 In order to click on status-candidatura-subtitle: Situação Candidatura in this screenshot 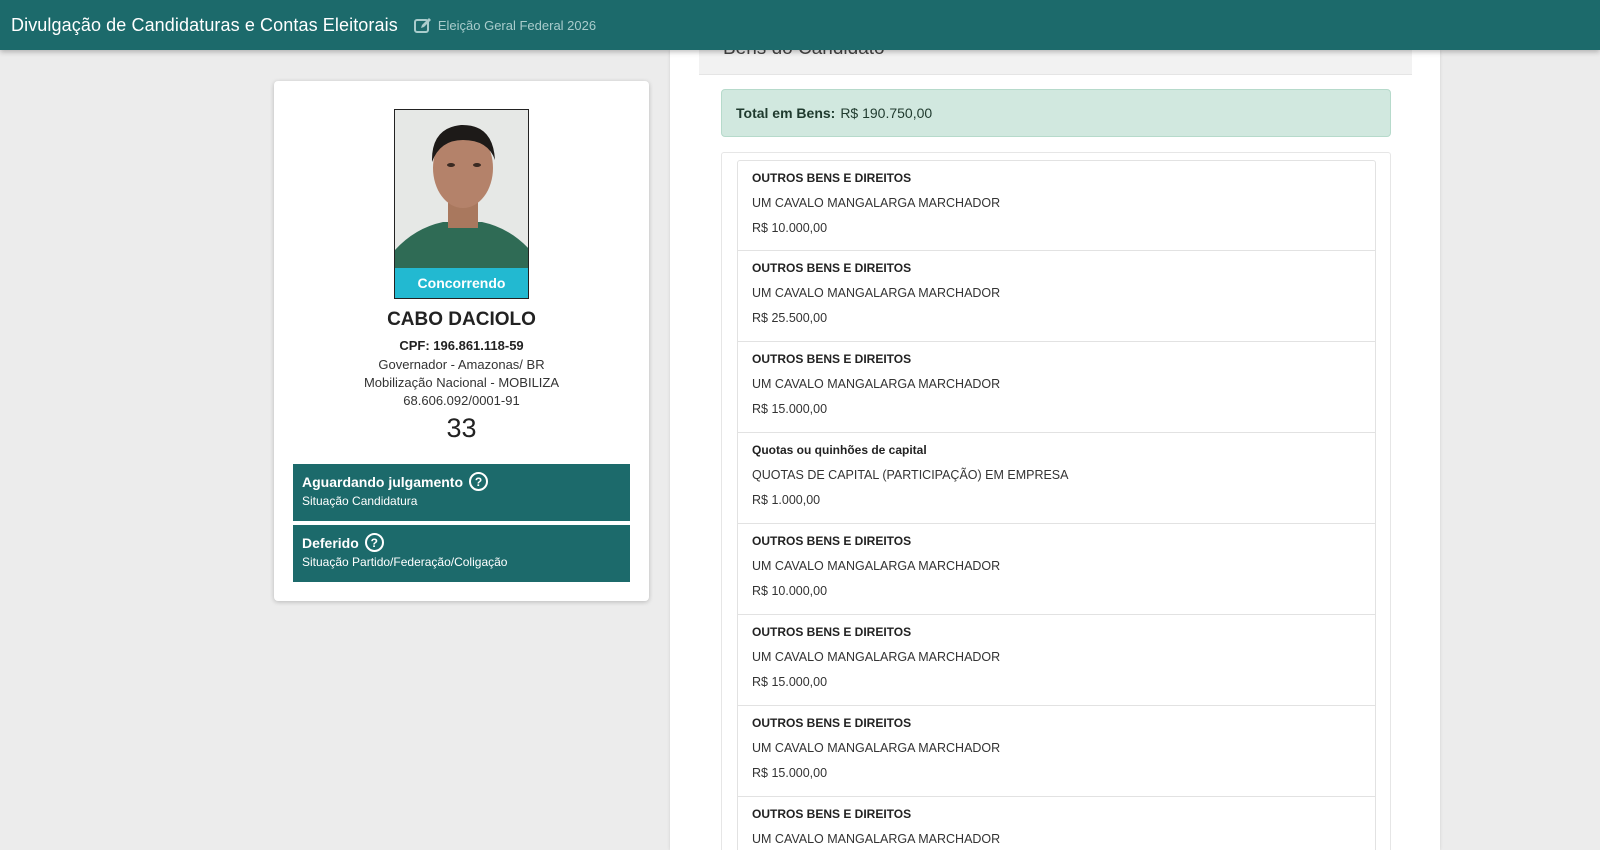, I will do `click(360, 501)`.